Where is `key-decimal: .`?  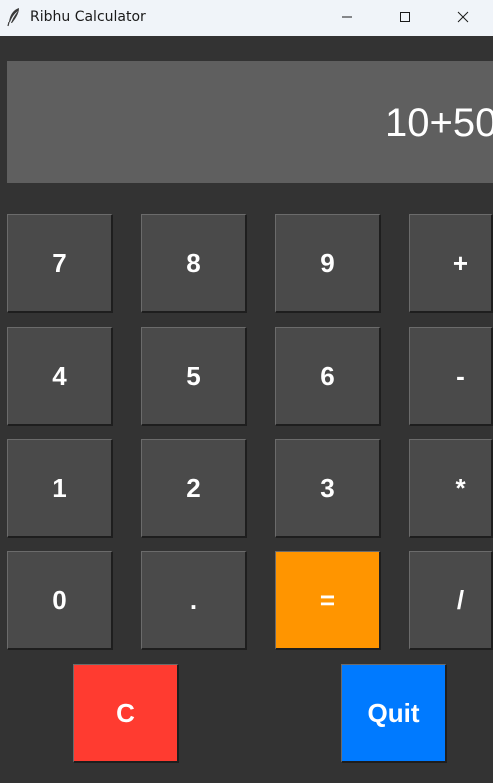
key-decimal: . is located at coordinates (194, 600).